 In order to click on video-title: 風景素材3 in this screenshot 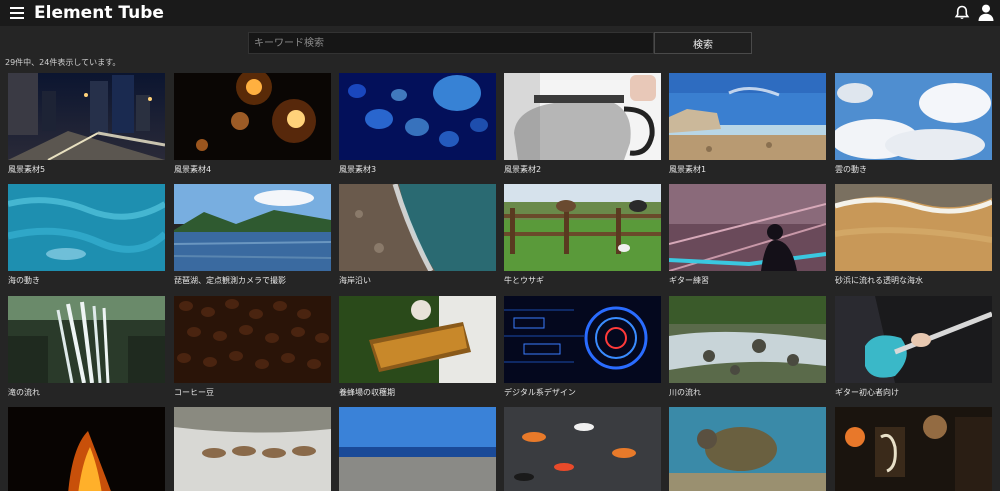, I will do `click(358, 169)`.